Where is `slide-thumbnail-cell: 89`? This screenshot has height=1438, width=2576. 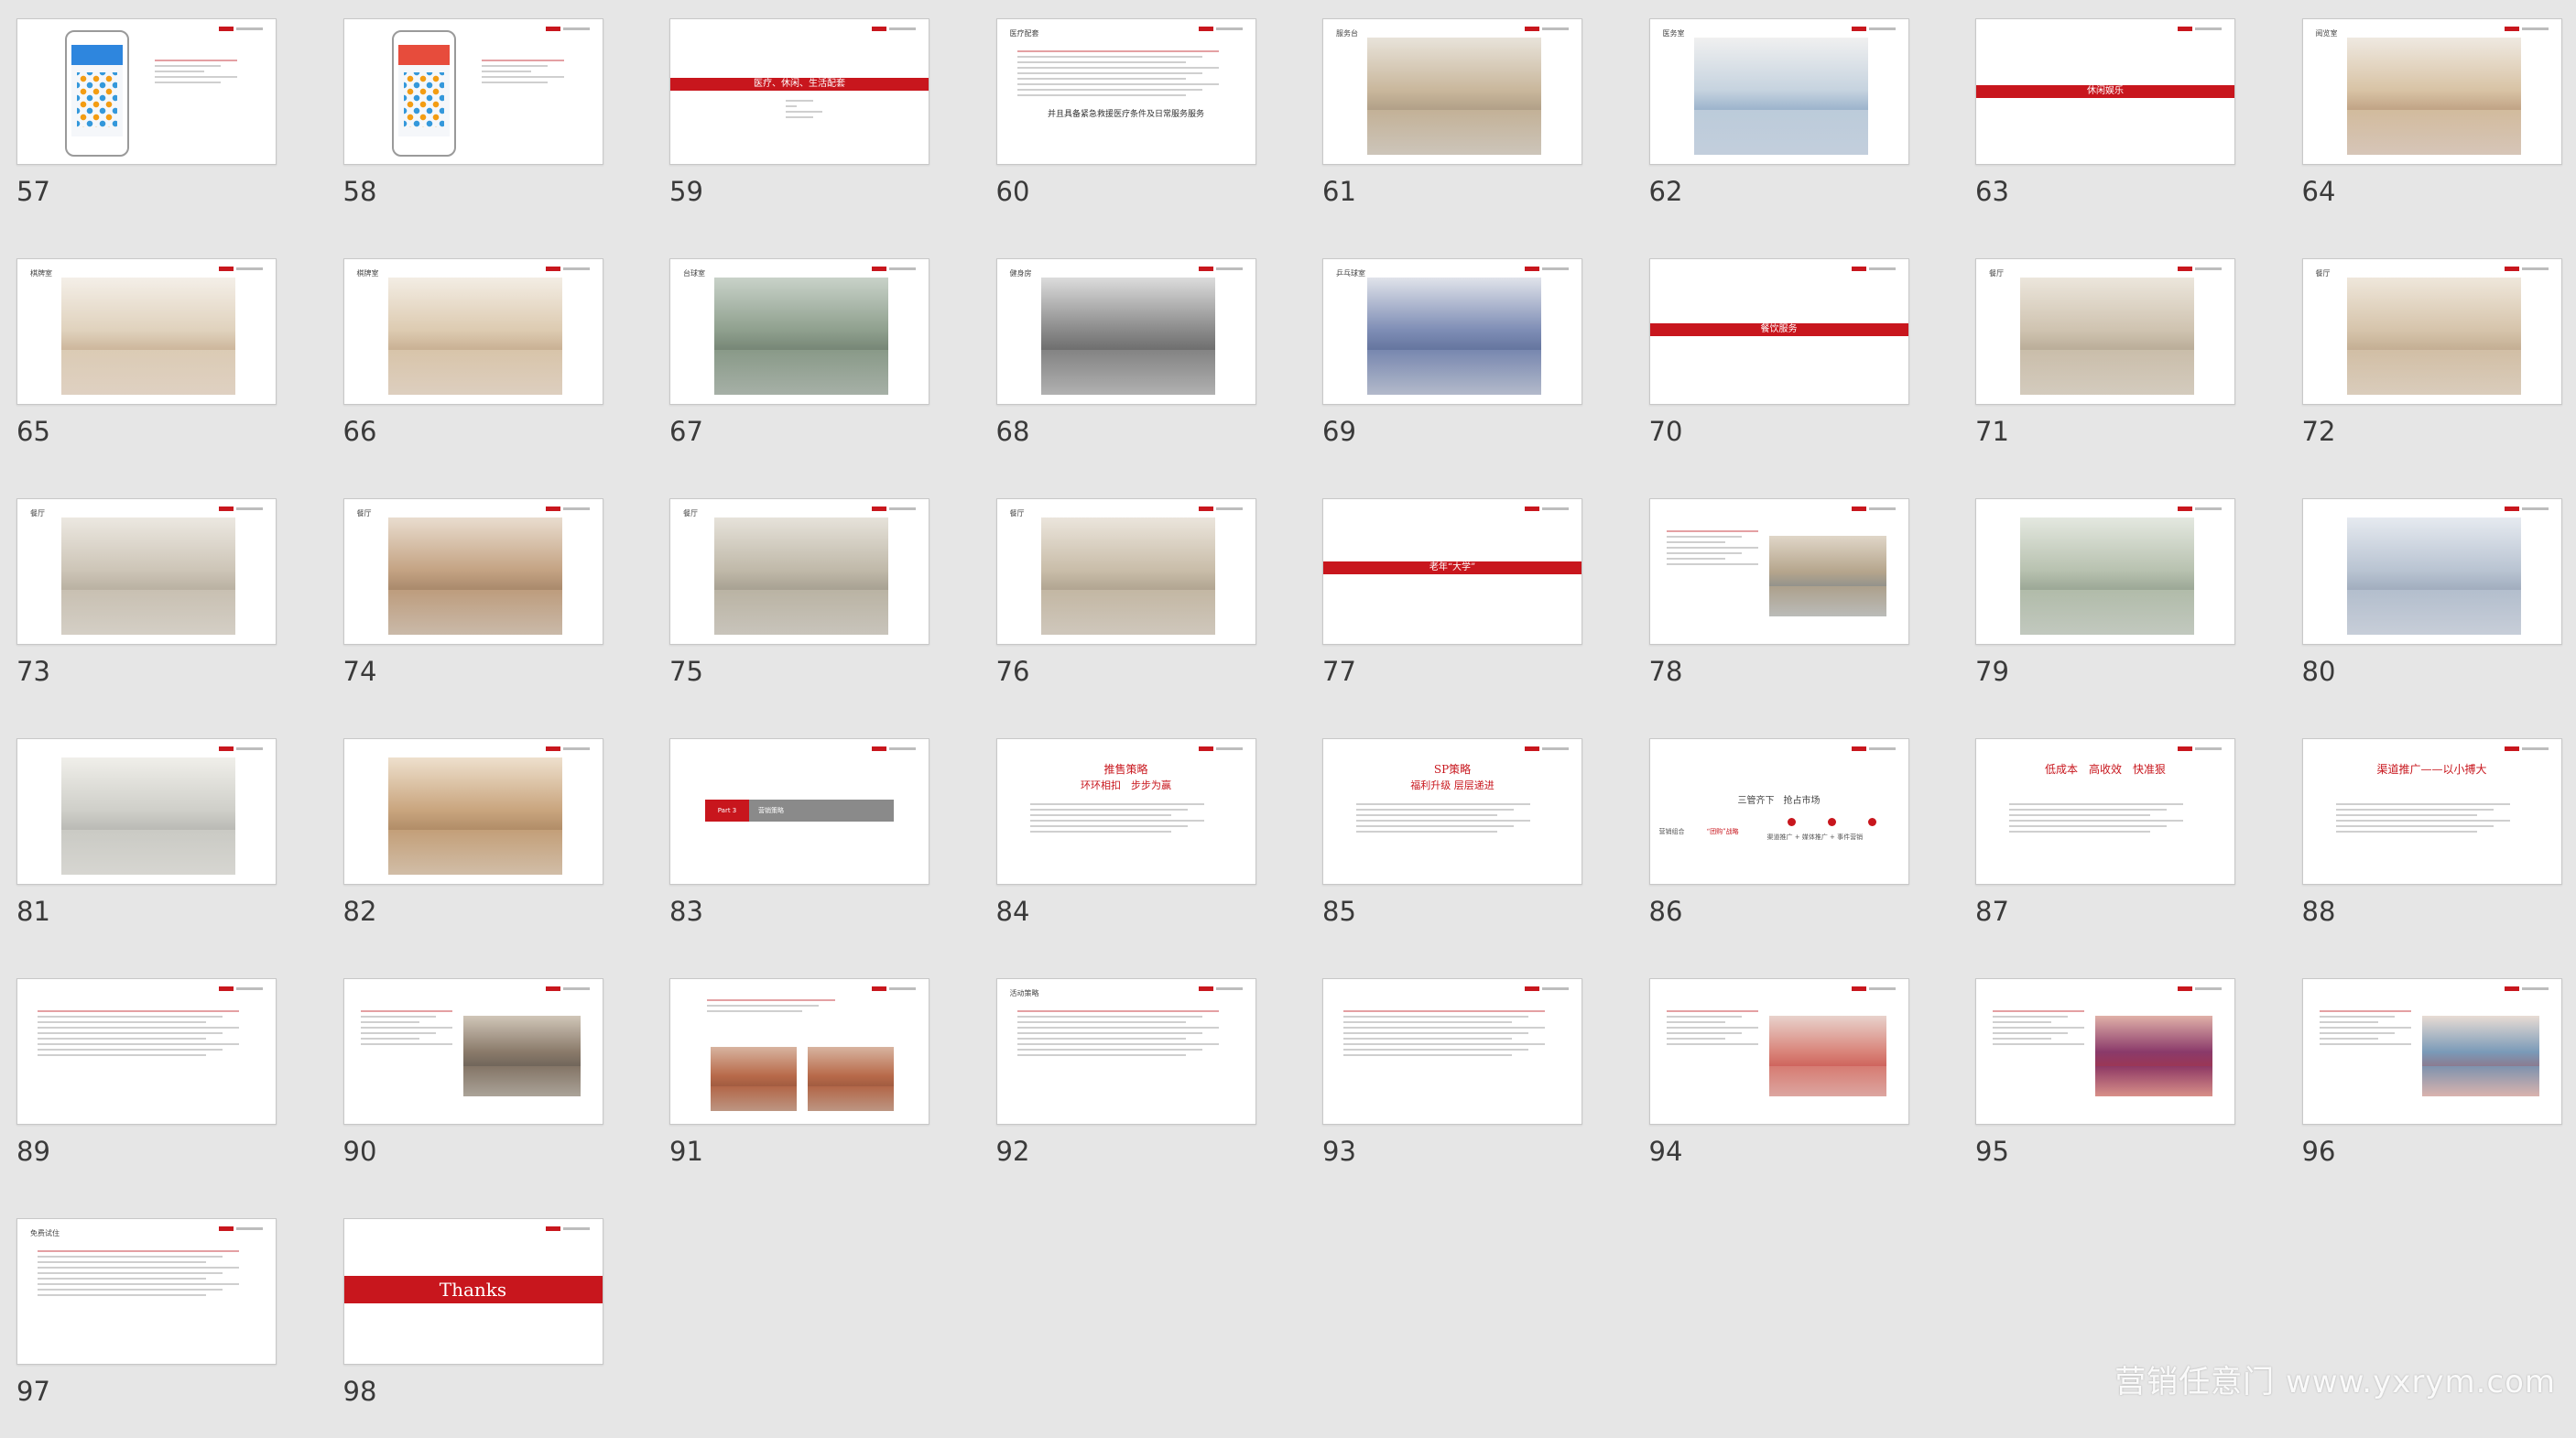 slide-thumbnail-cell: 89 is located at coordinates (146, 1088).